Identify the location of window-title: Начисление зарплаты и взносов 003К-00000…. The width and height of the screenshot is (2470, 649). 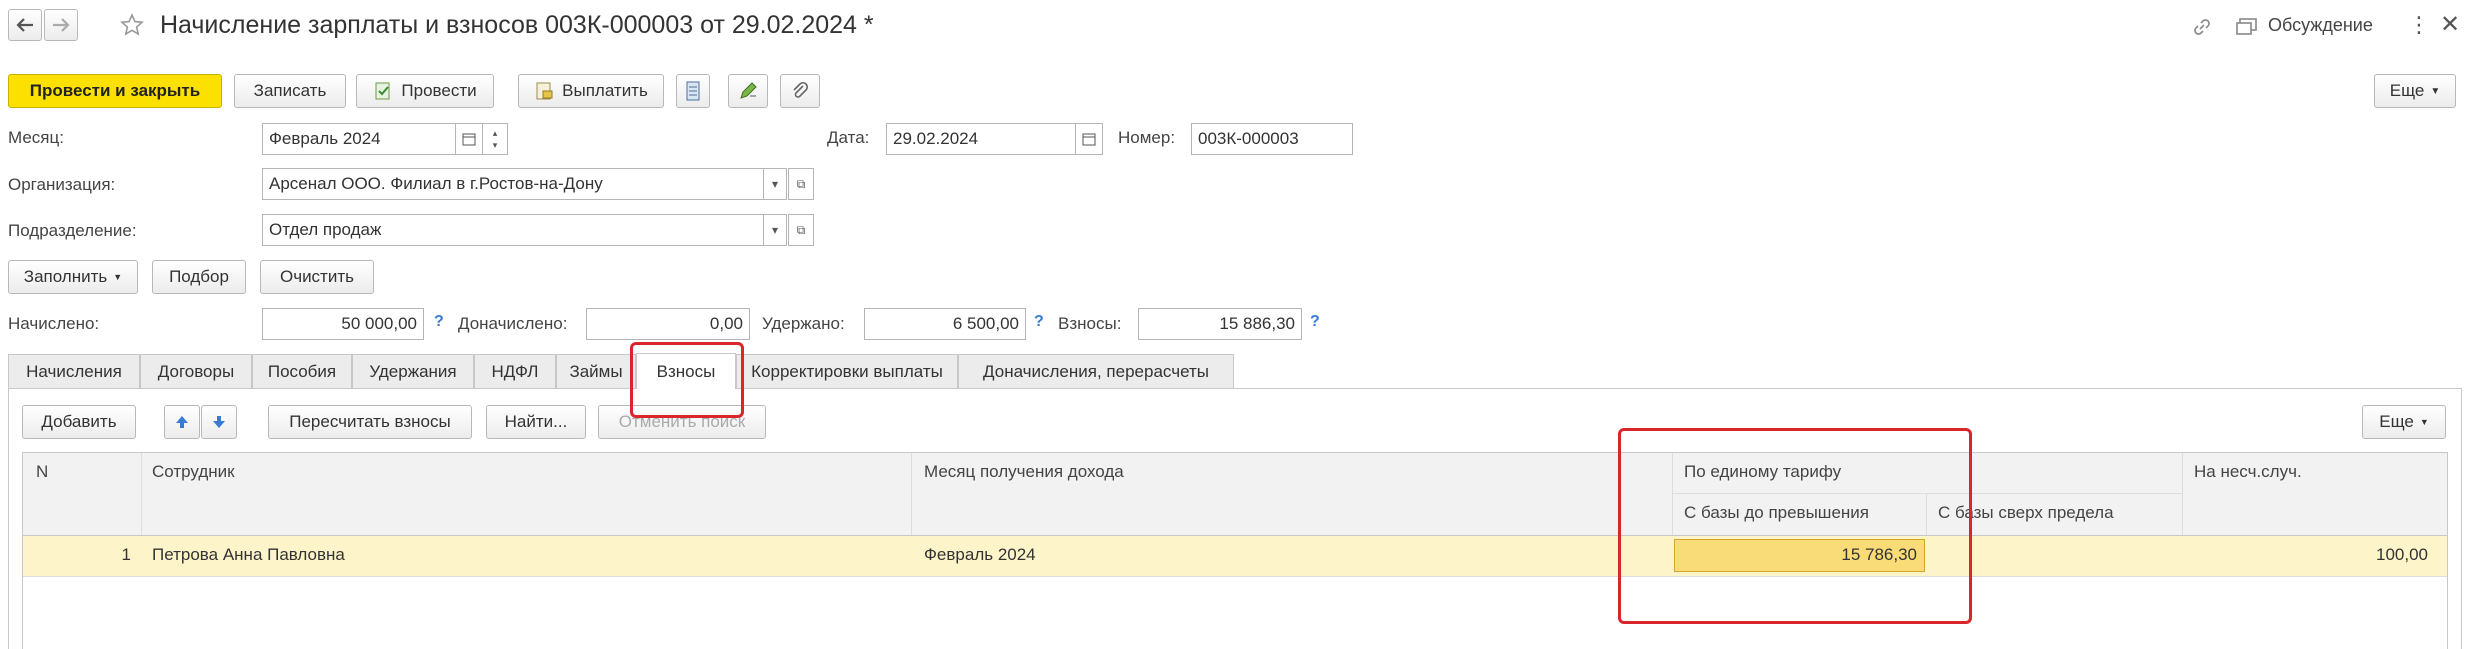
(517, 25).